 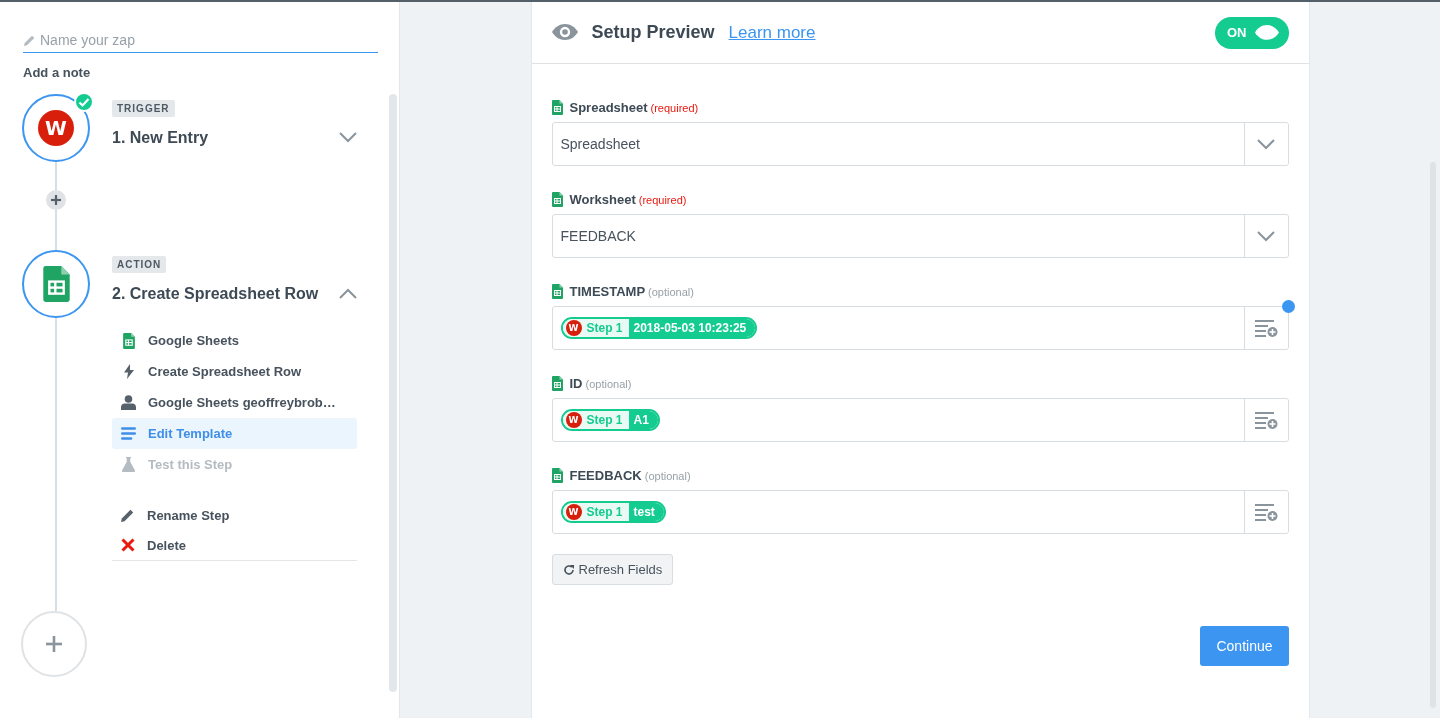 I want to click on add-step-button, so click(x=56, y=200).